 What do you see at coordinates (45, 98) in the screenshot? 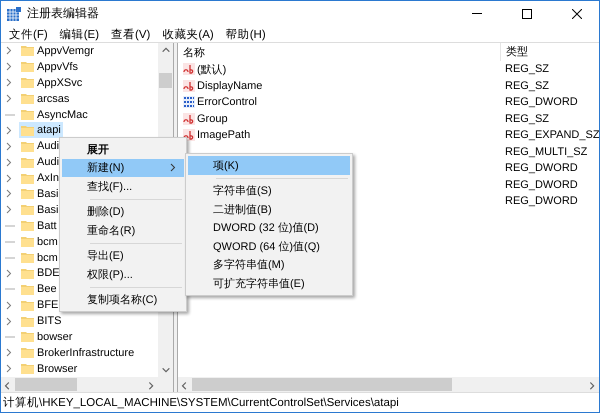
I see `tree-item: arcsas` at bounding box center [45, 98].